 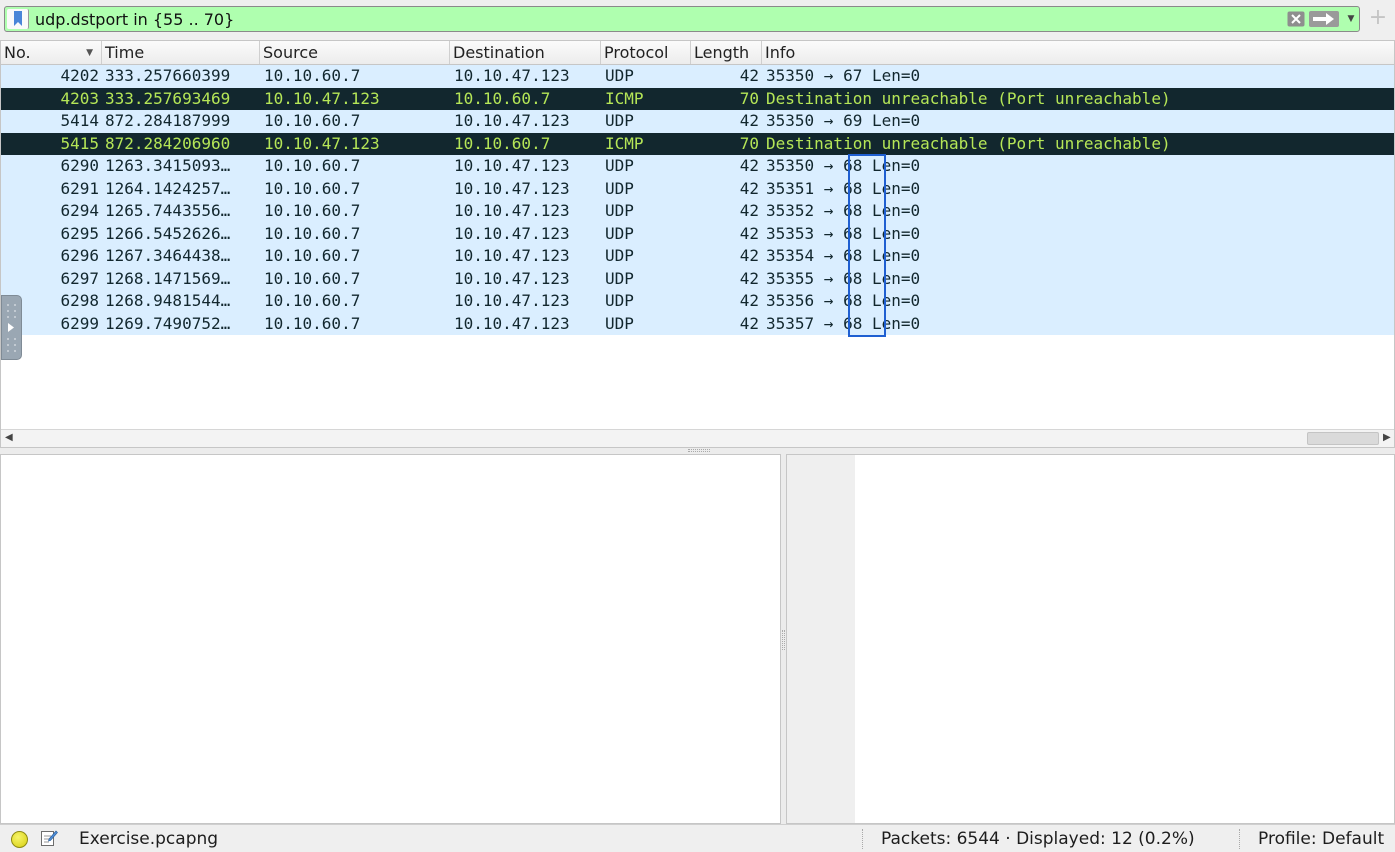 I want to click on packet-number: 6296, so click(x=79, y=255).